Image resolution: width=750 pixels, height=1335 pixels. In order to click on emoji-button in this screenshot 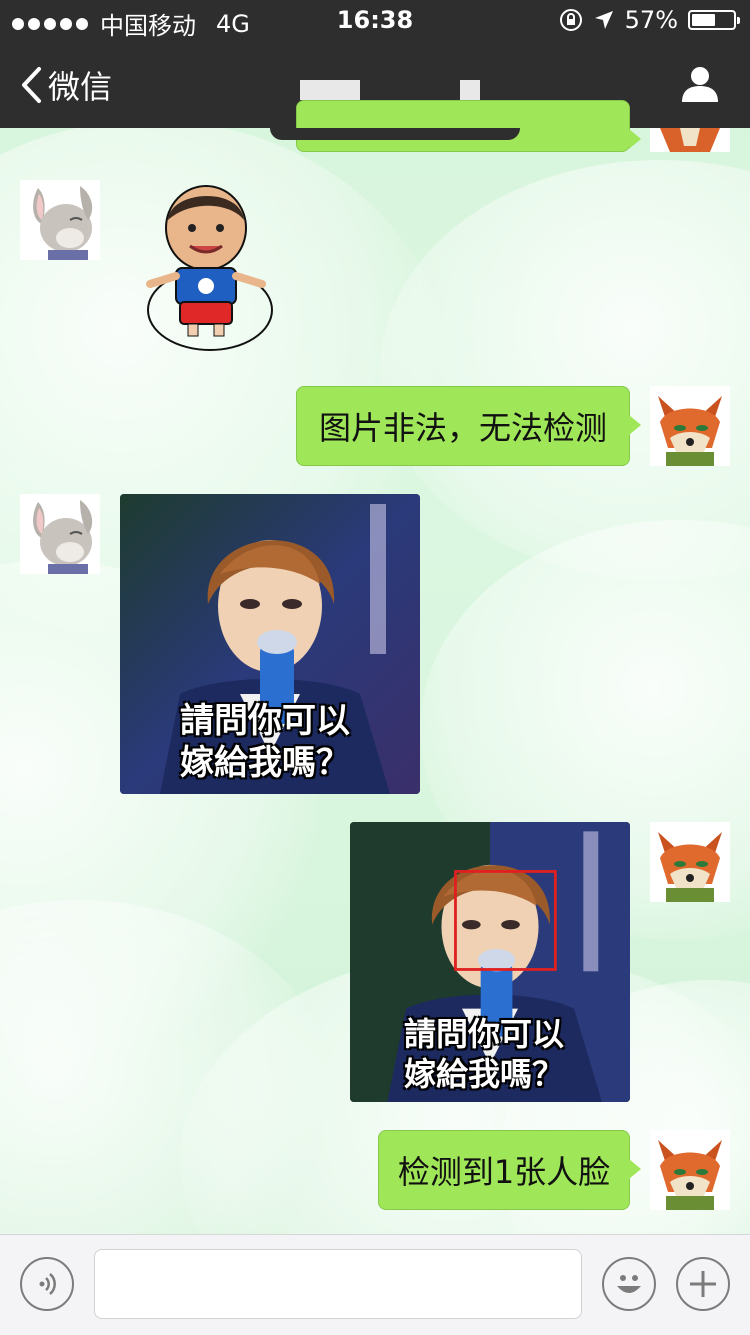, I will do `click(629, 1284)`.